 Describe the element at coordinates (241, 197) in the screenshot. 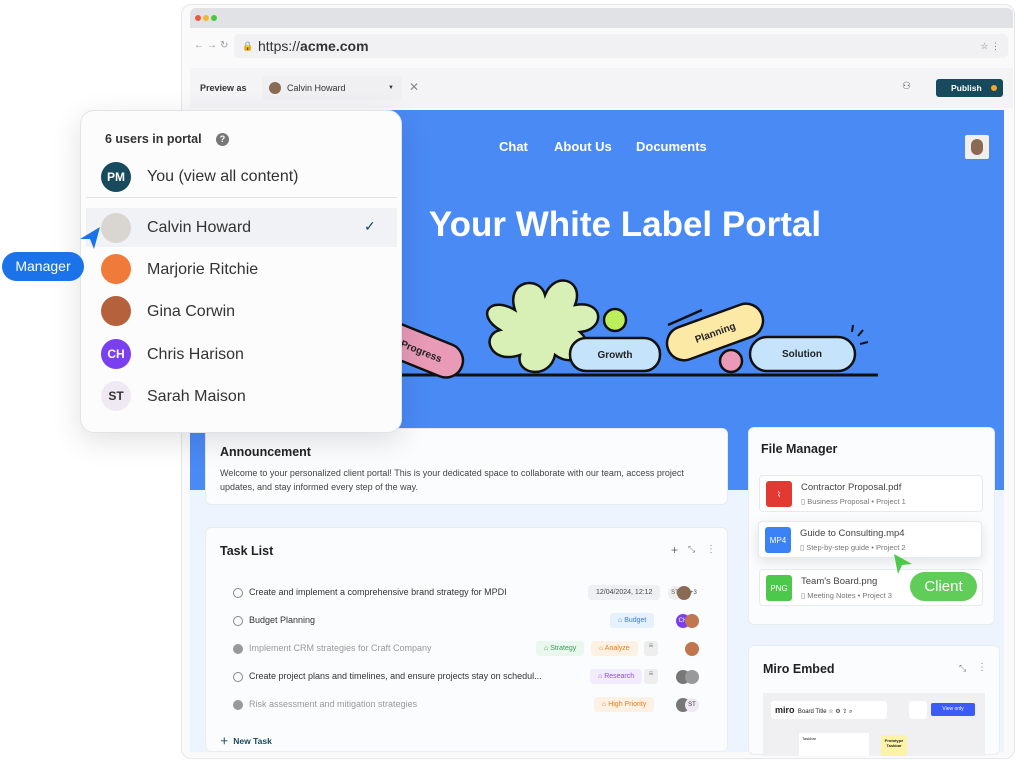

I see `divider` at that location.